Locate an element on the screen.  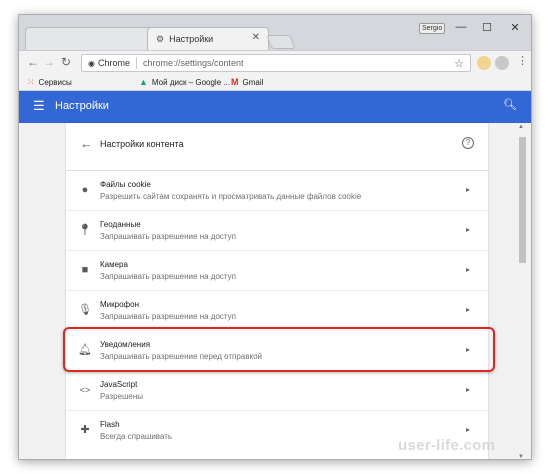
row-title: Flash is located at coordinates (110, 424).